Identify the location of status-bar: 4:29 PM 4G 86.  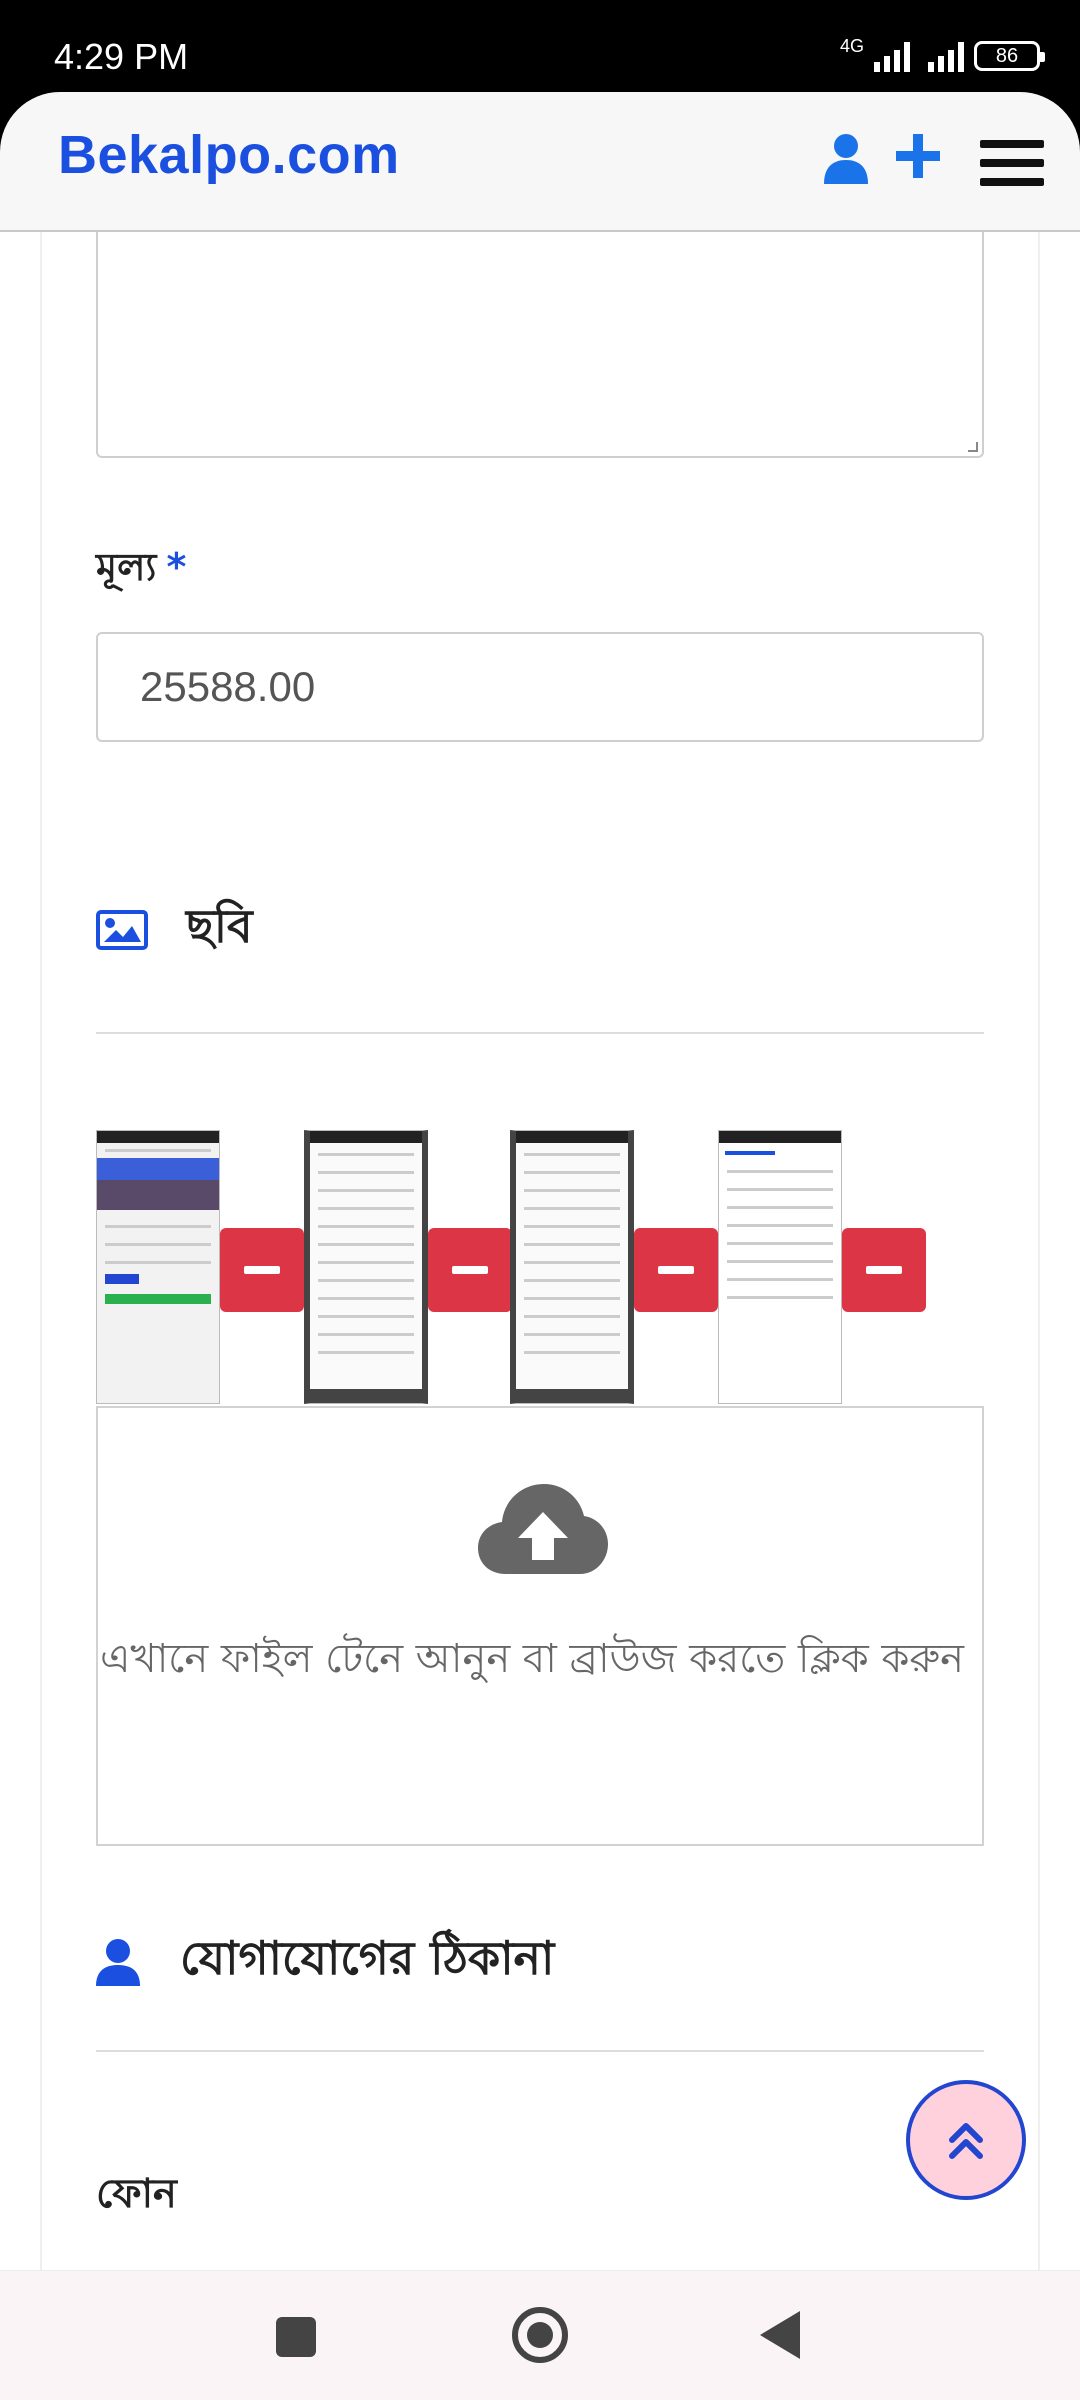
(540, 50).